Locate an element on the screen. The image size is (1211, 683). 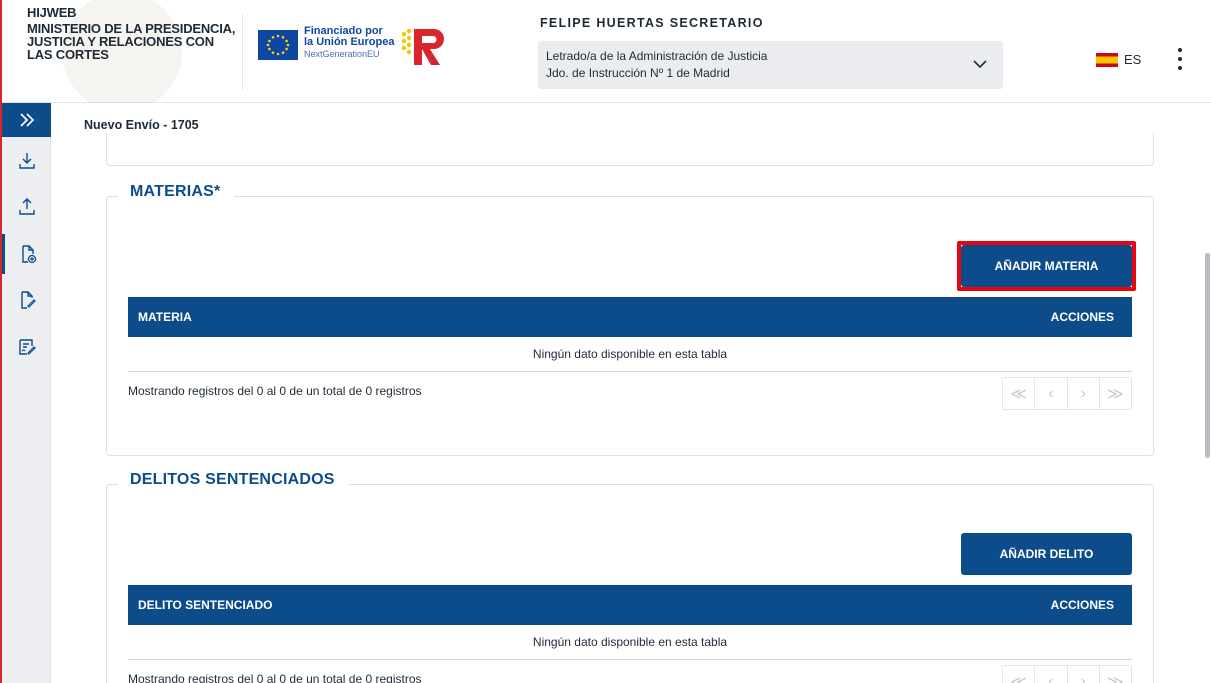
chevron-down-icon is located at coordinates (980, 64).